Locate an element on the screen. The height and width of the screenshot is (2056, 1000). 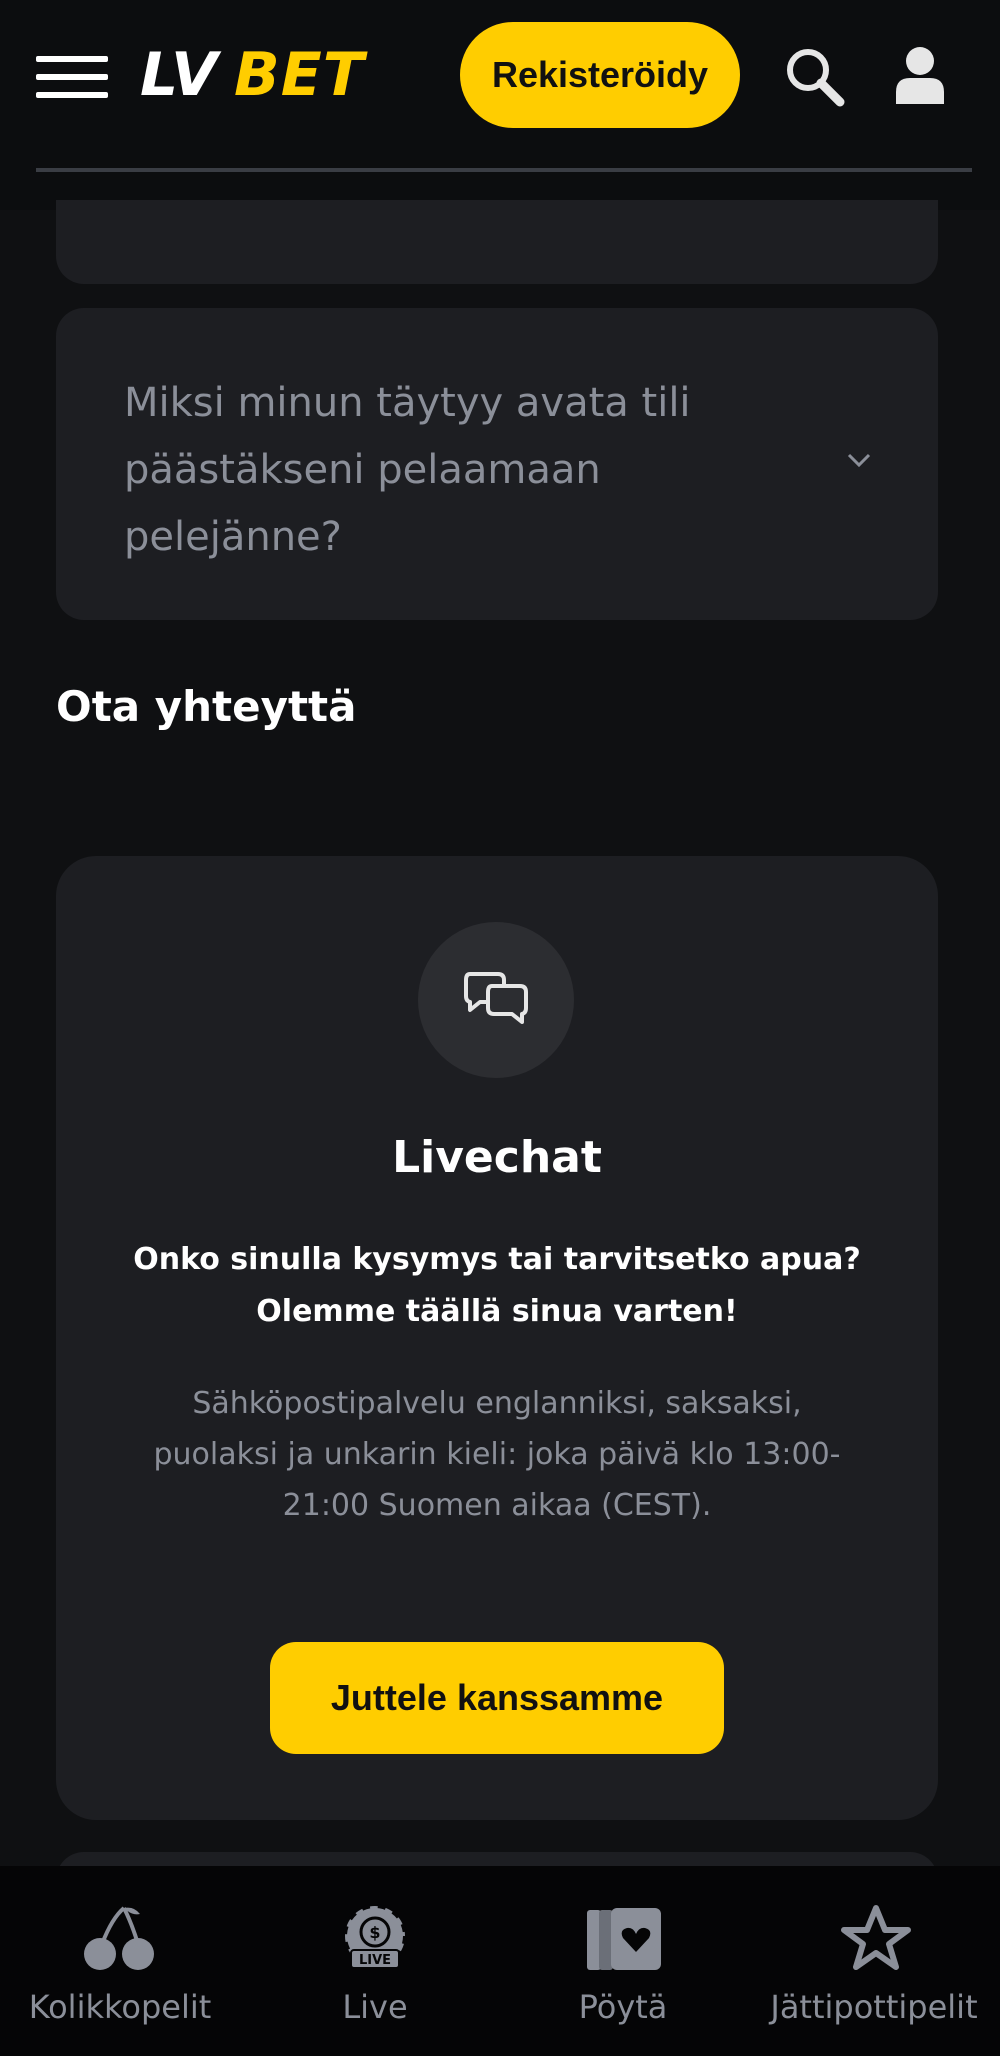
nav-label-table: Pöytä is located at coordinates (623, 2007).